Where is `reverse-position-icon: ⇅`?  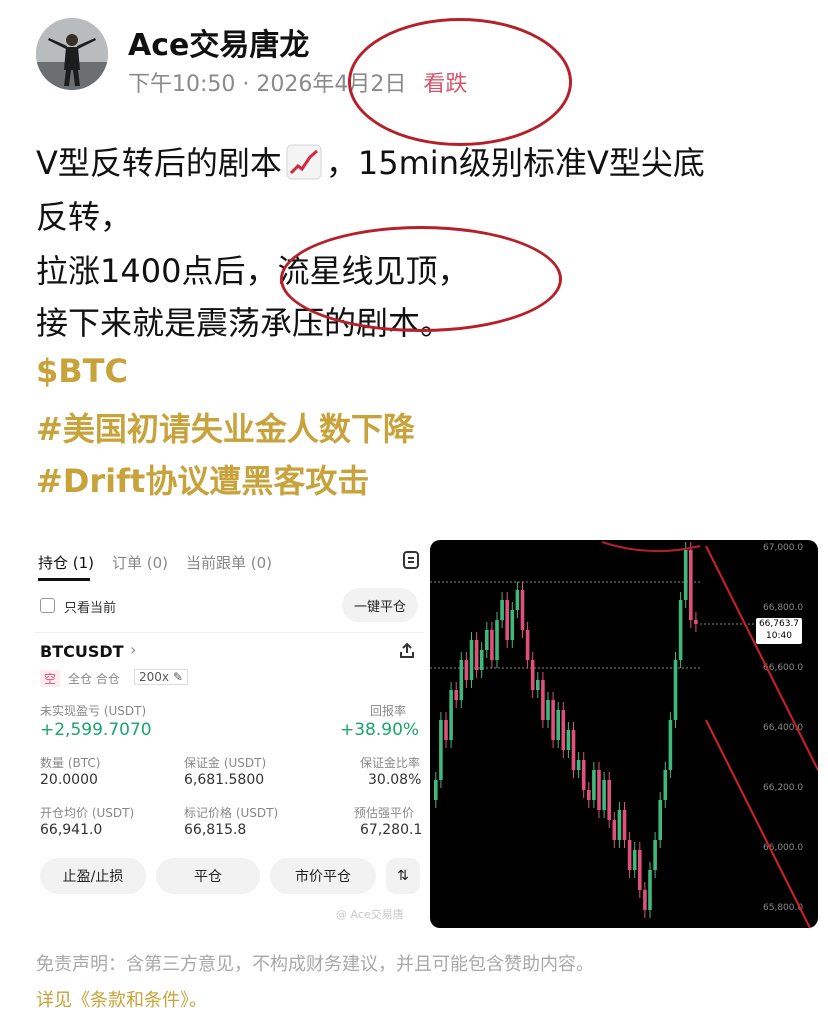 reverse-position-icon: ⇅ is located at coordinates (403, 876).